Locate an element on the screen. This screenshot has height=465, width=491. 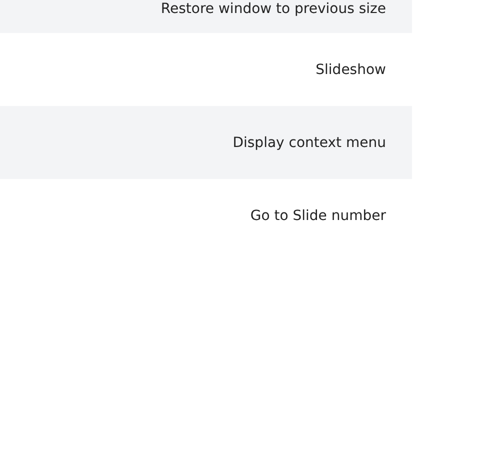
row-text: Go to Slide number is located at coordinates (318, 216).